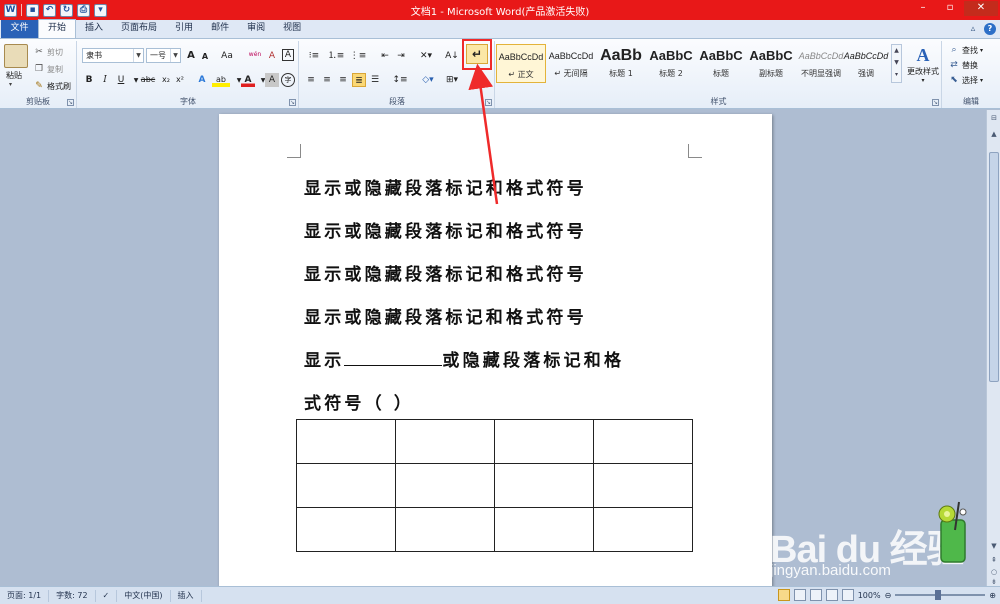 This screenshot has width=1000, height=604. I want to click on sort-icon: A↓, so click(452, 56).